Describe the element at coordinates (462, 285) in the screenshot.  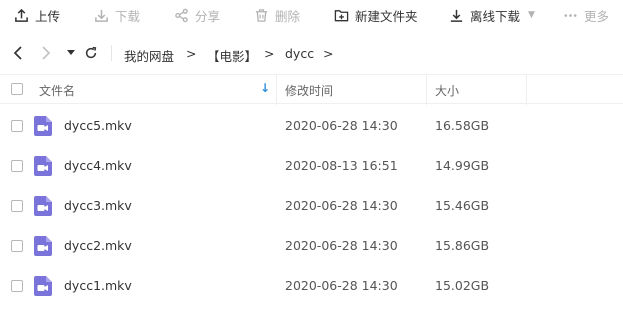
I see `file-size: 15.02GB` at that location.